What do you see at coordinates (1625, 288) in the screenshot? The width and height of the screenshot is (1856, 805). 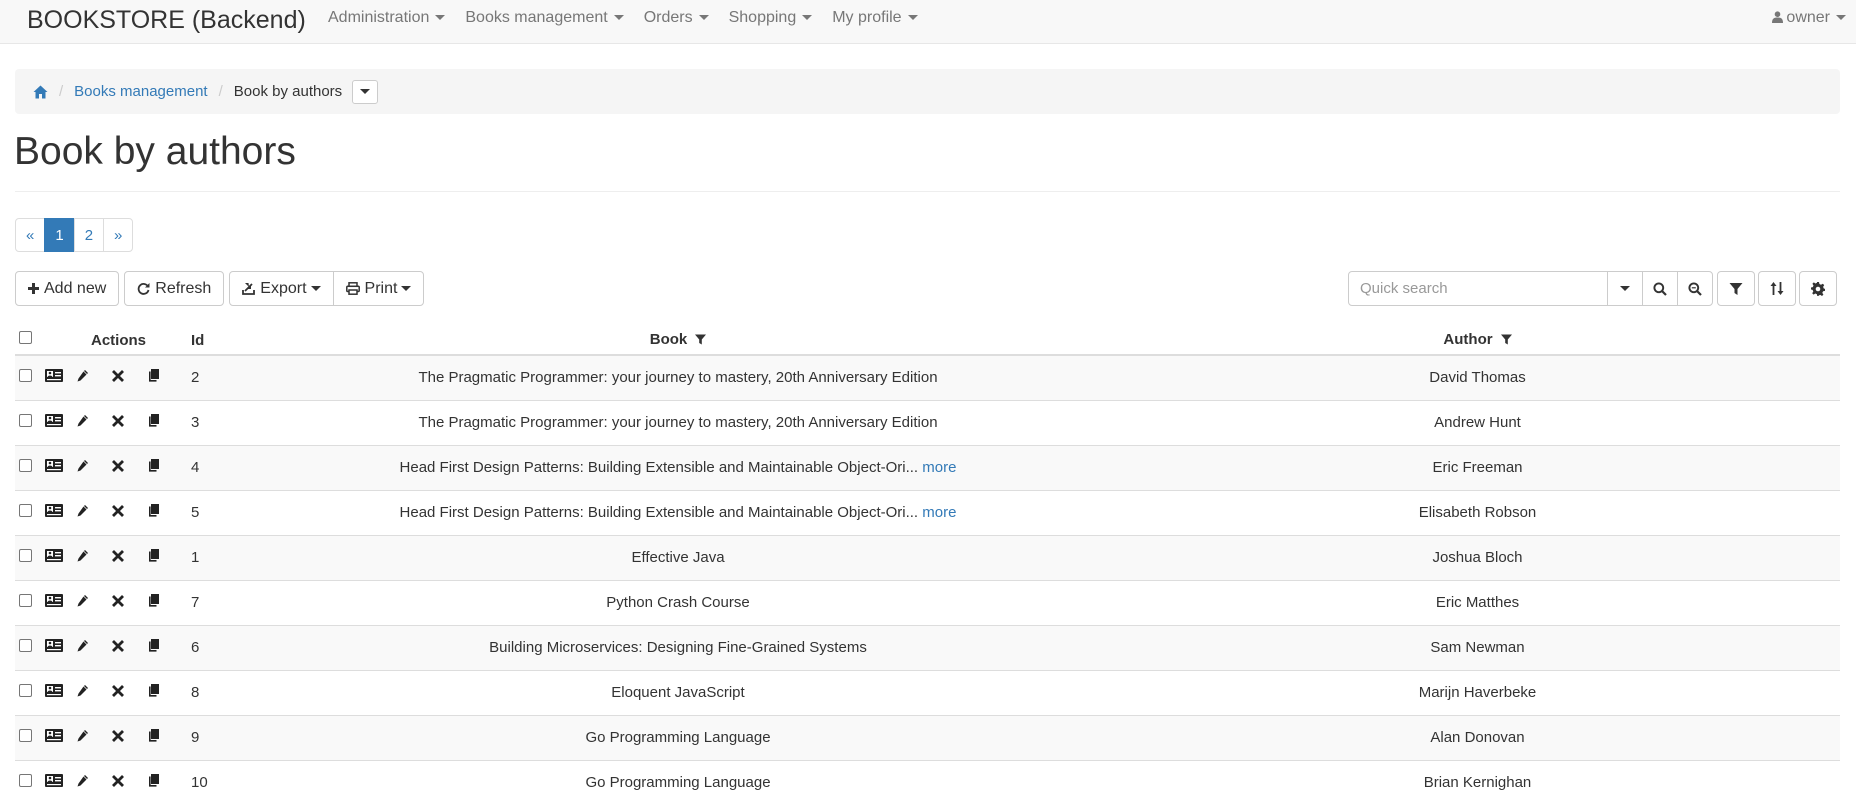 I see `search-options-dropdown` at bounding box center [1625, 288].